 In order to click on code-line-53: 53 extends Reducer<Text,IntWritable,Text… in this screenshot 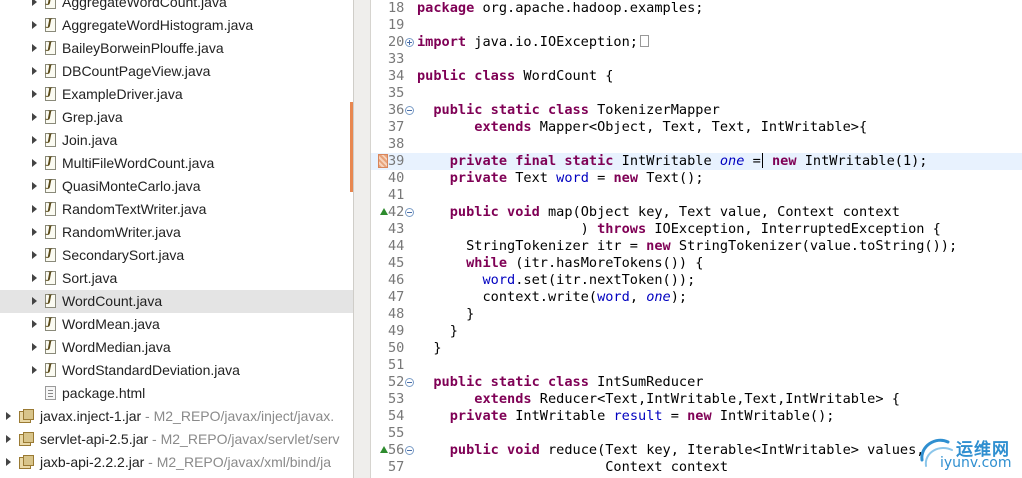, I will do `click(696, 399)`.